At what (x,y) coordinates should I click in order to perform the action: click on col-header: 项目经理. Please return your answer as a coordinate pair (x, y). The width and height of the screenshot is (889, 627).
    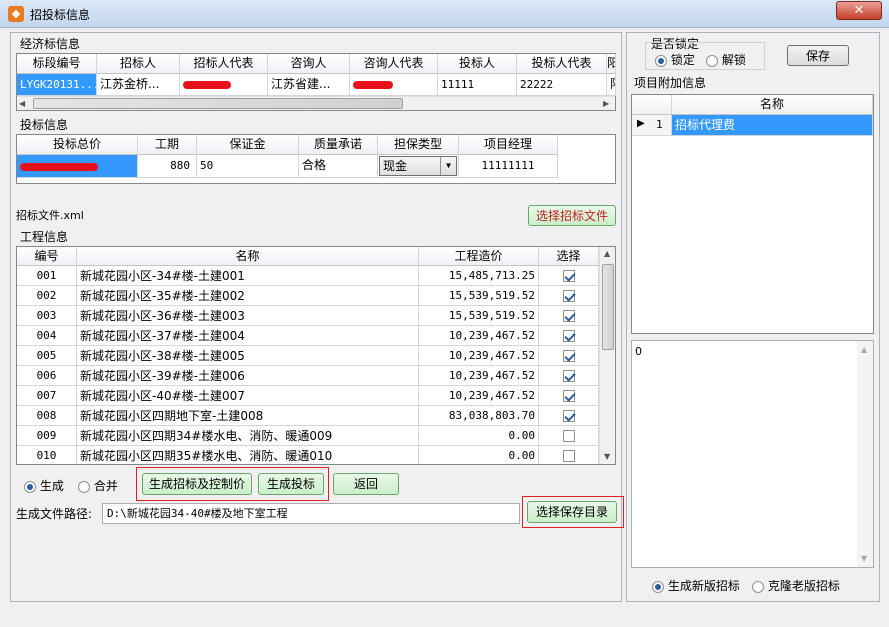
    Looking at the image, I should click on (508, 145).